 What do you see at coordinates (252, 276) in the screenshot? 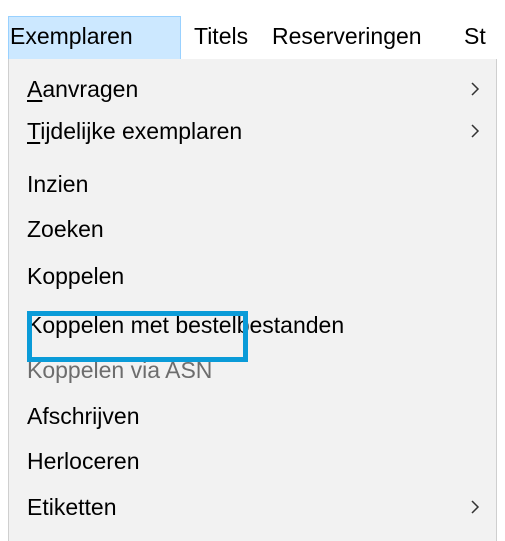
I see `menu-item-koppelen: Koppelen` at bounding box center [252, 276].